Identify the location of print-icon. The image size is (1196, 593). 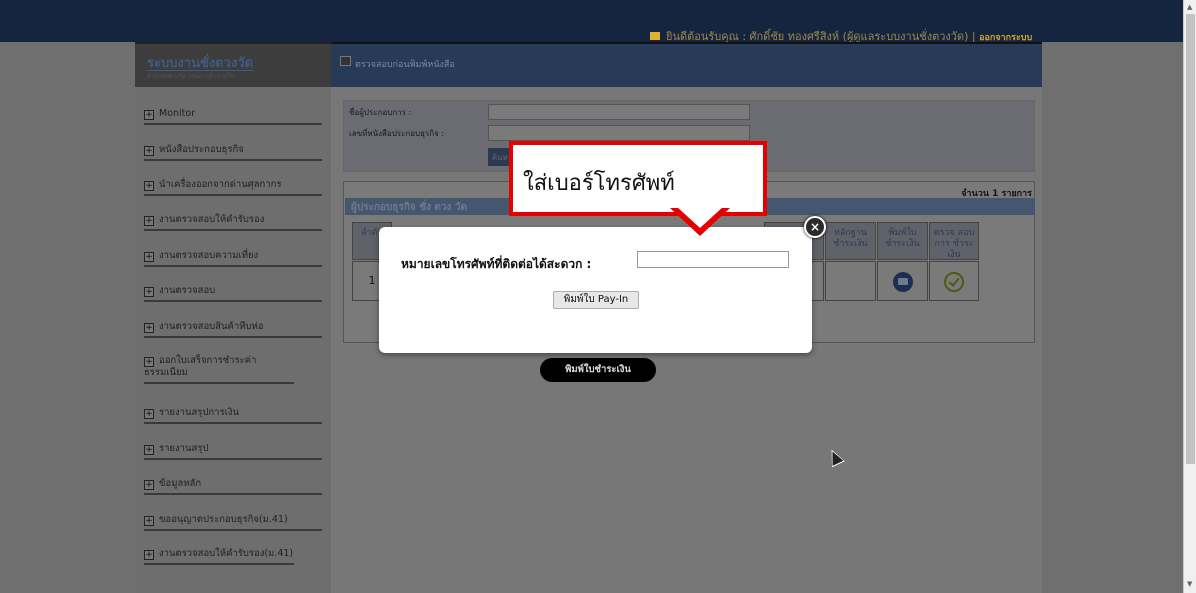
(903, 282).